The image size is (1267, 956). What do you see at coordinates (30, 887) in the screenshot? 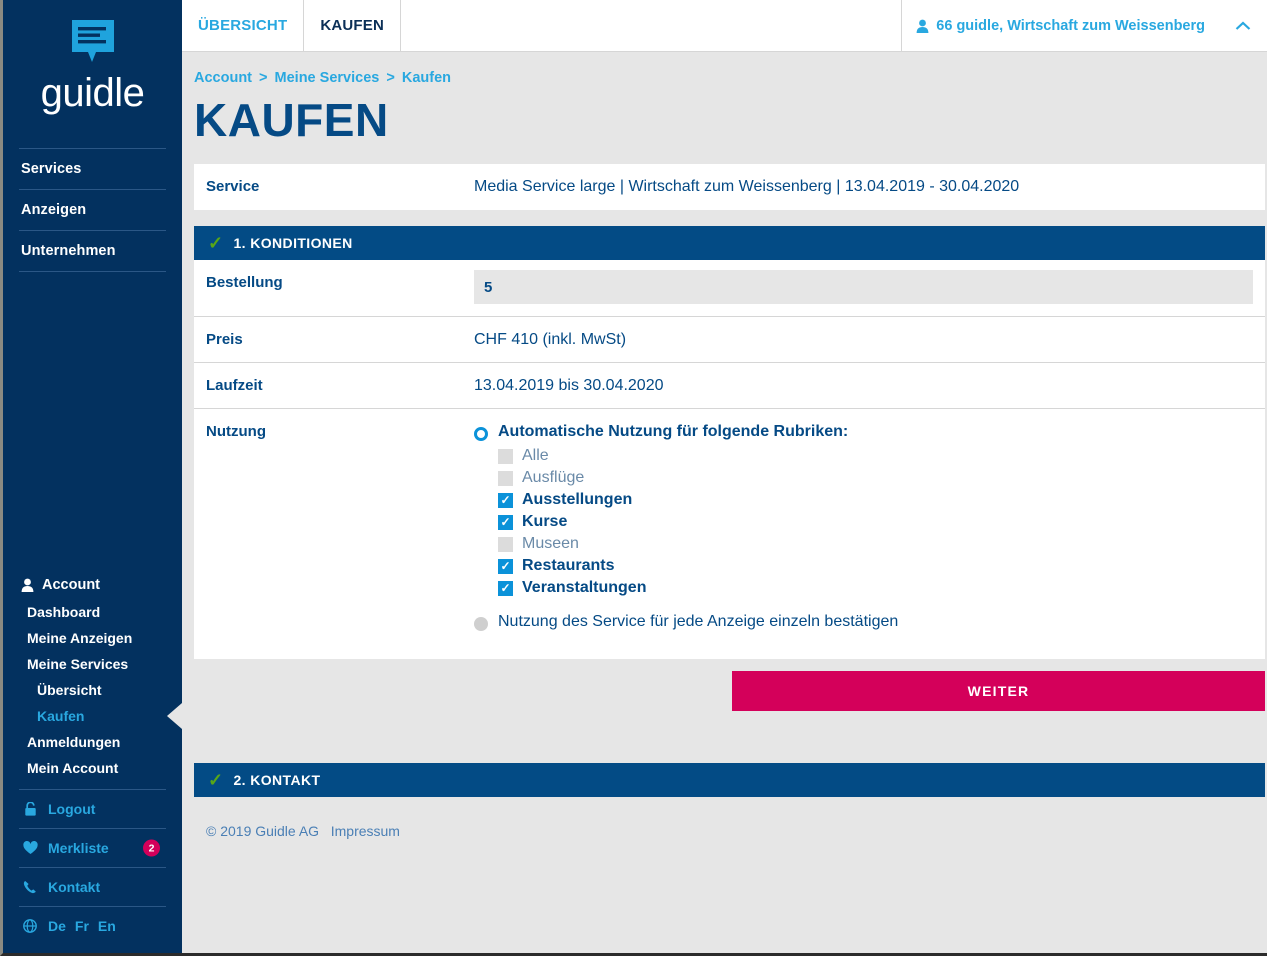
I see `phone-icon` at bounding box center [30, 887].